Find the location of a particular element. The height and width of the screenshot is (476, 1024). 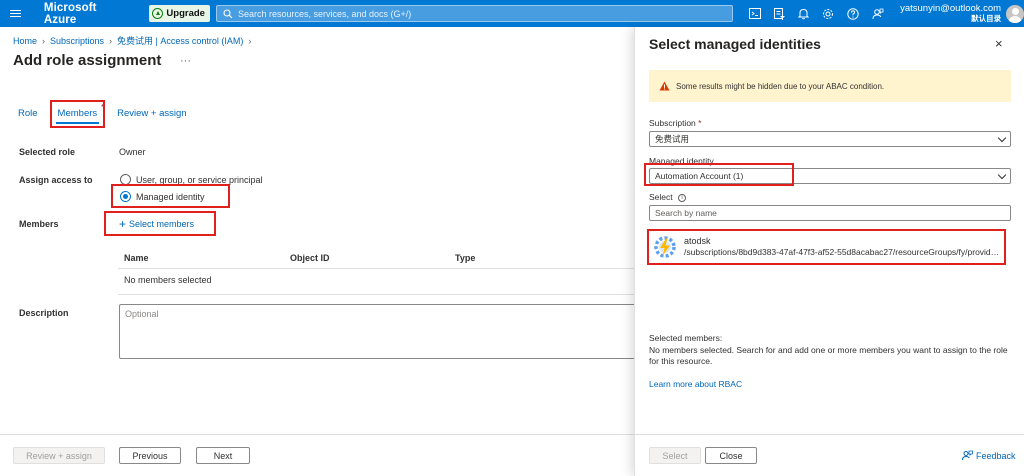

selected-members-title: Selected members: is located at coordinates (686, 338).